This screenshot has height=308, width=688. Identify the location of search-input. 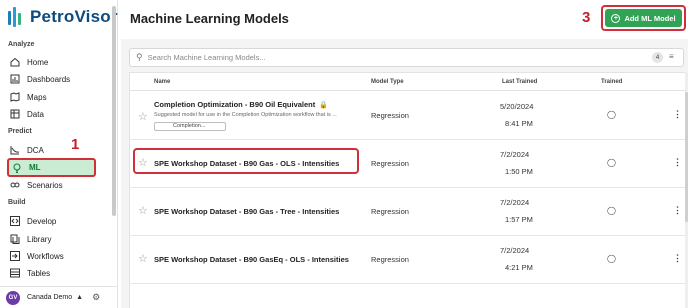
(387, 57).